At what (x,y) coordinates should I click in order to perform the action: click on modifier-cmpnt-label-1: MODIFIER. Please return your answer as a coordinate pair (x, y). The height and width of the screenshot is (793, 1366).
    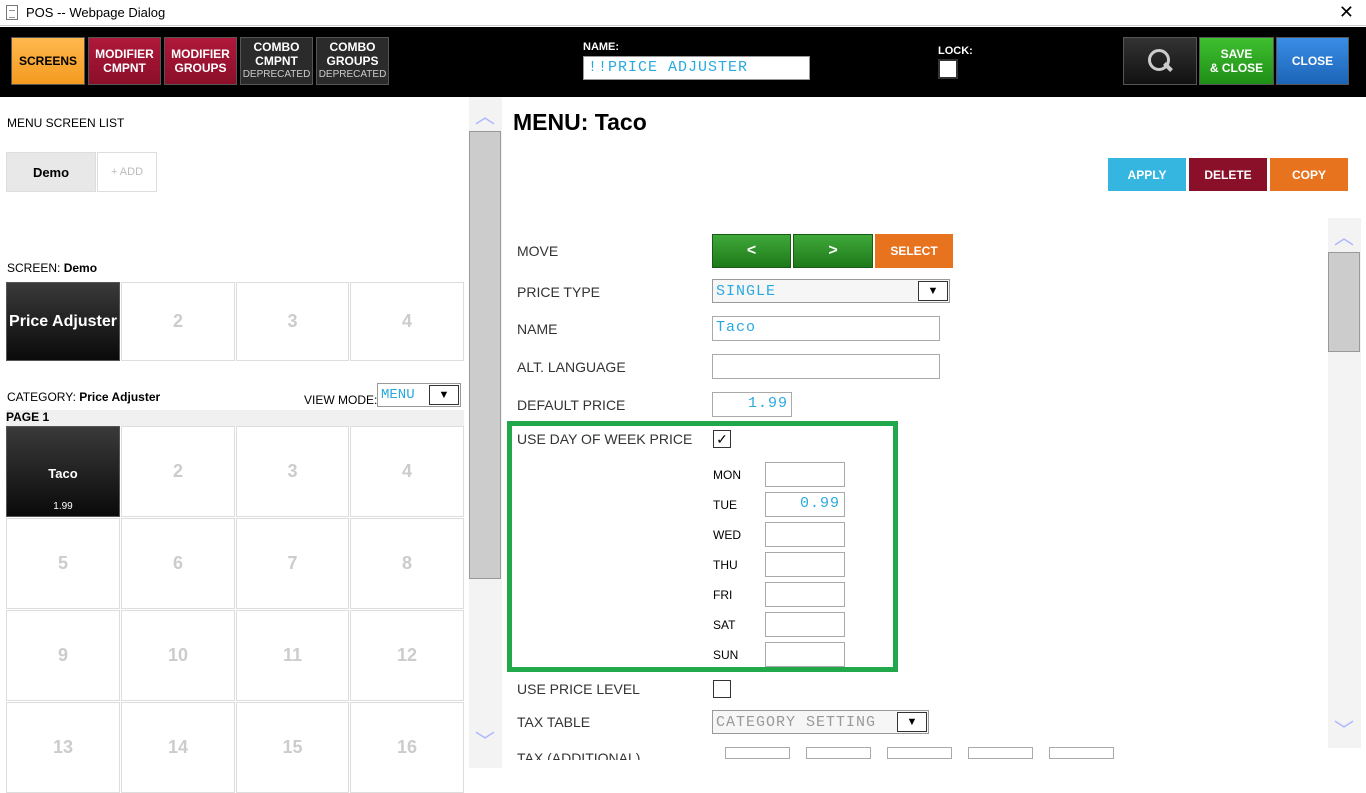
    Looking at the image, I should click on (124, 54).